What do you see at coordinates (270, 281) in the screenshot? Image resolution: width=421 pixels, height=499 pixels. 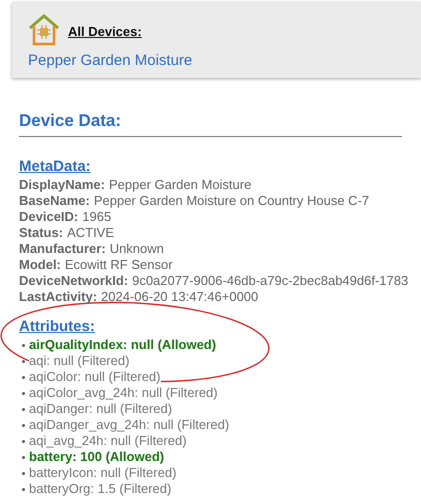 I see `field-value: 9c0a2077-9006-46db-a79c-2bec8ab49d6f-1783` at bounding box center [270, 281].